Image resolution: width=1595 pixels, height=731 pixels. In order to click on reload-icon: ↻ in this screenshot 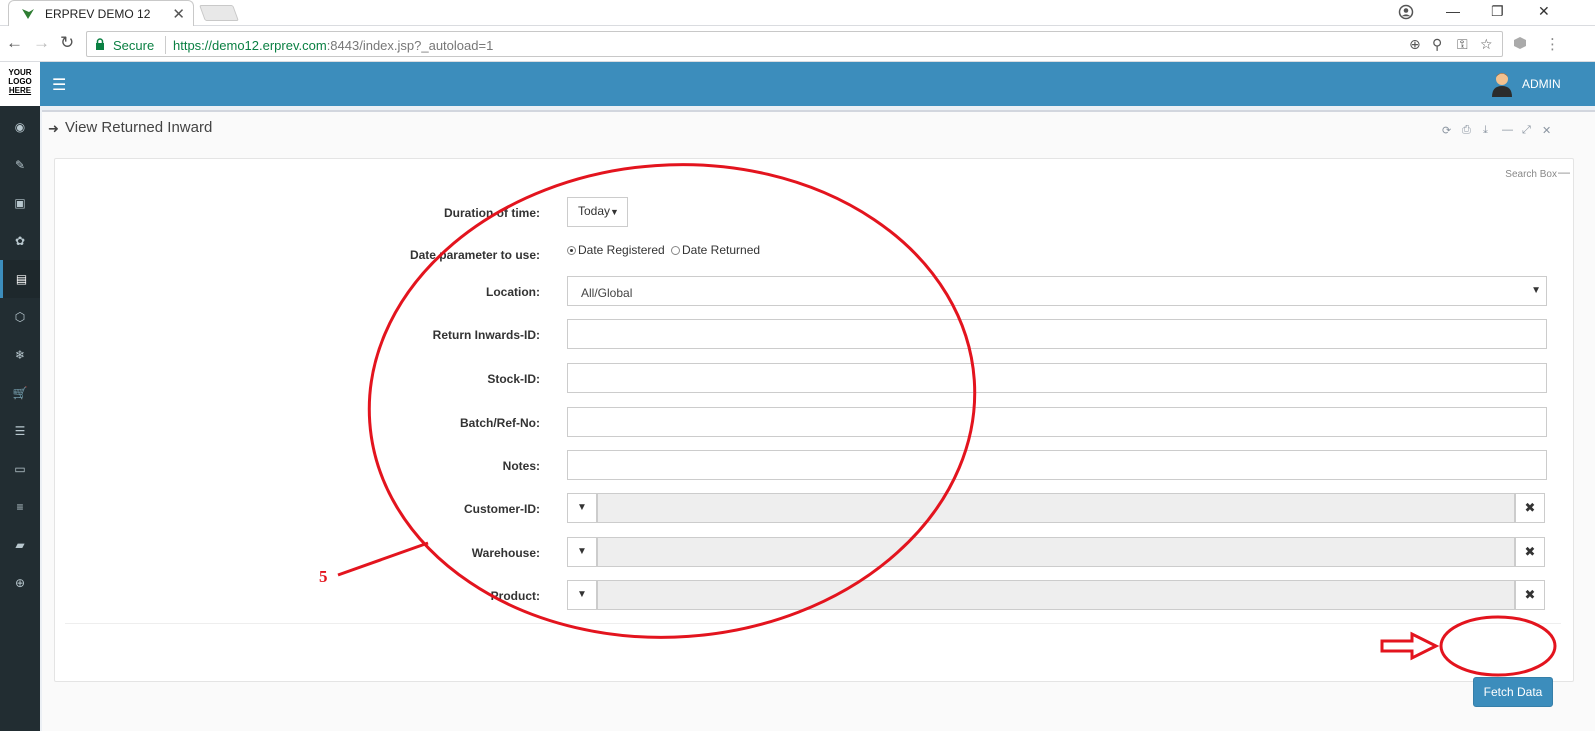, I will do `click(67, 43)`.